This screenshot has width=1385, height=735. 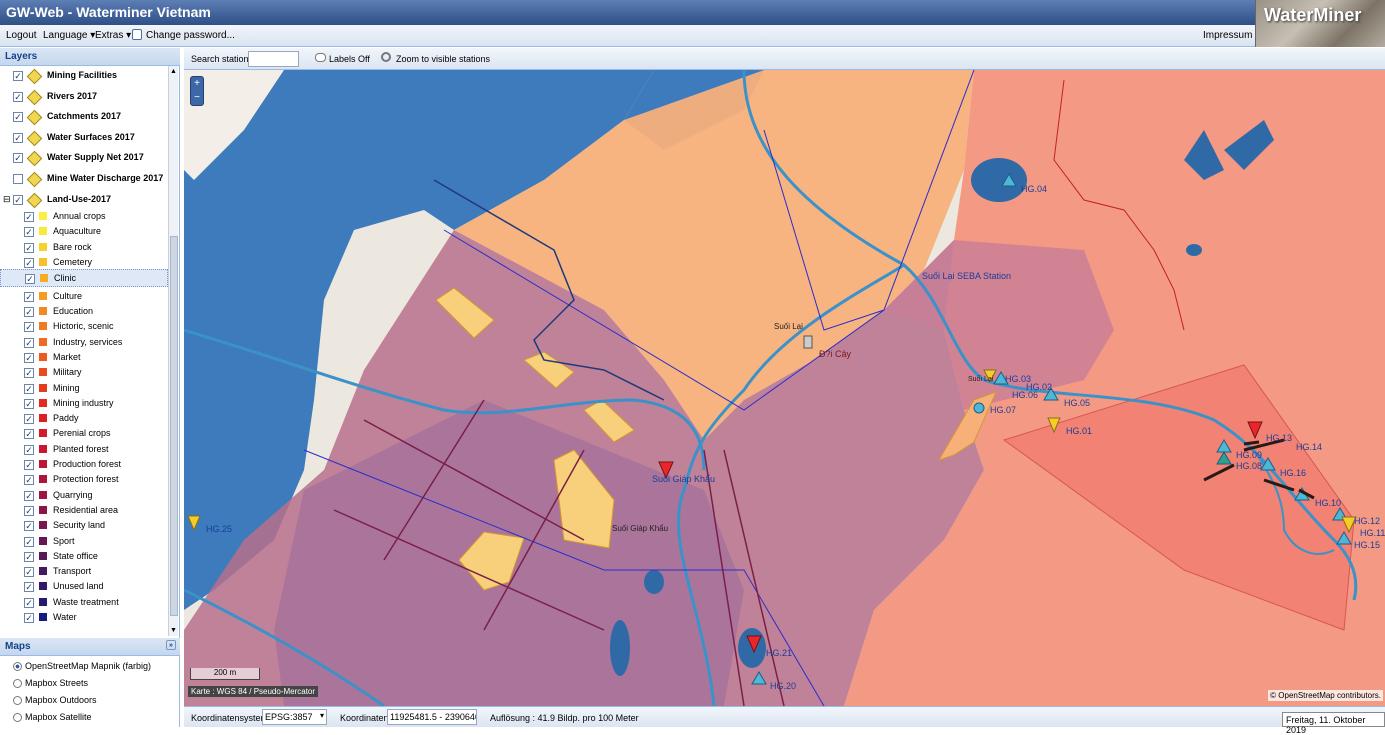 What do you see at coordinates (1372, 533) in the screenshot?
I see `station-label: HG.11` at bounding box center [1372, 533].